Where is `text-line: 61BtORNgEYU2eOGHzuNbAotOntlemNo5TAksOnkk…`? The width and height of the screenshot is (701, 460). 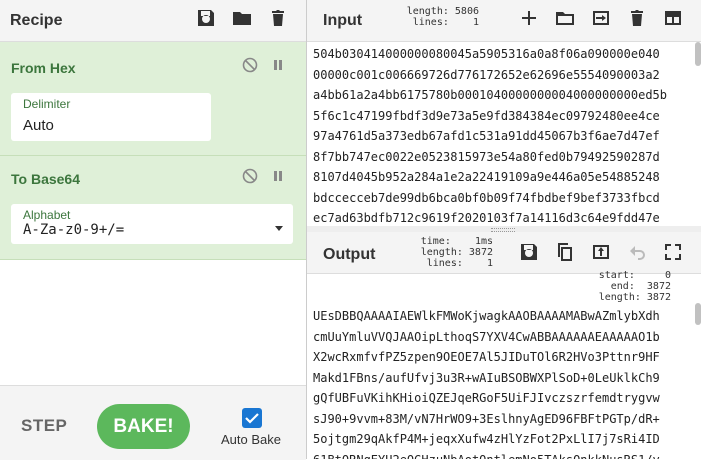 text-line: 61BtORNgEYU2eOGHzuNbAotOntlemNo5TAksOnkk… is located at coordinates (503, 455).